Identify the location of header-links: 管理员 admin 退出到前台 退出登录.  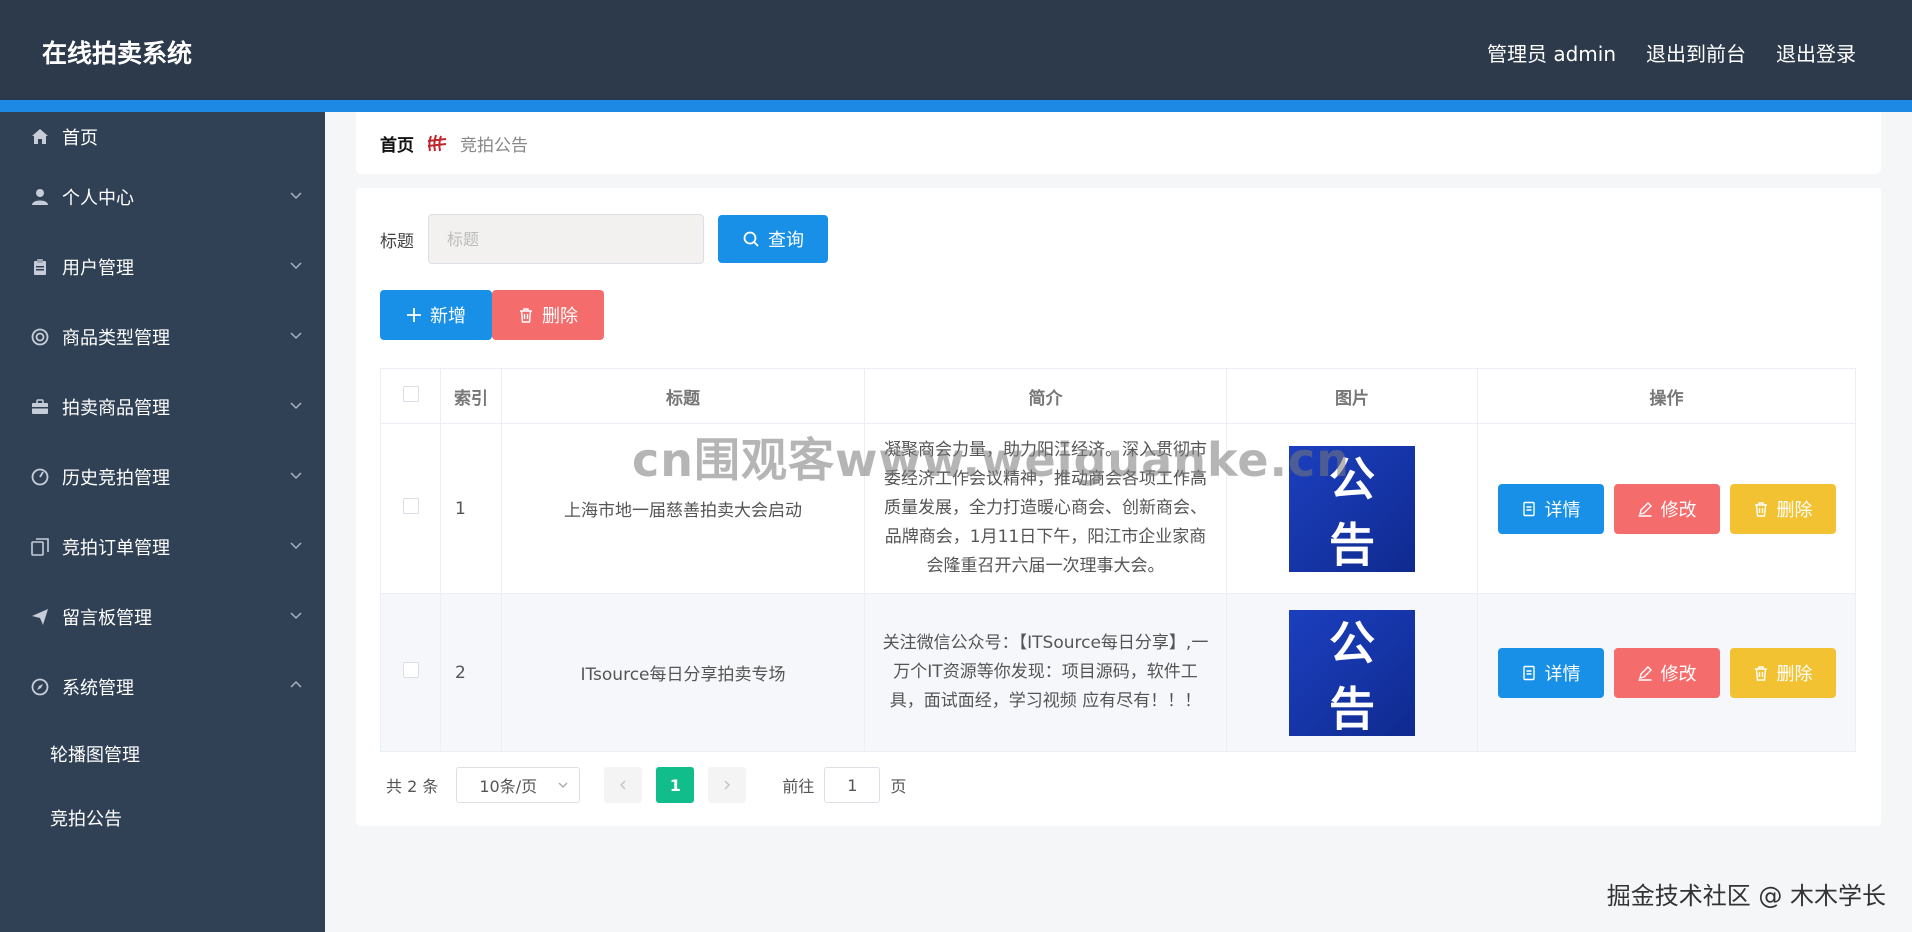
(1671, 52).